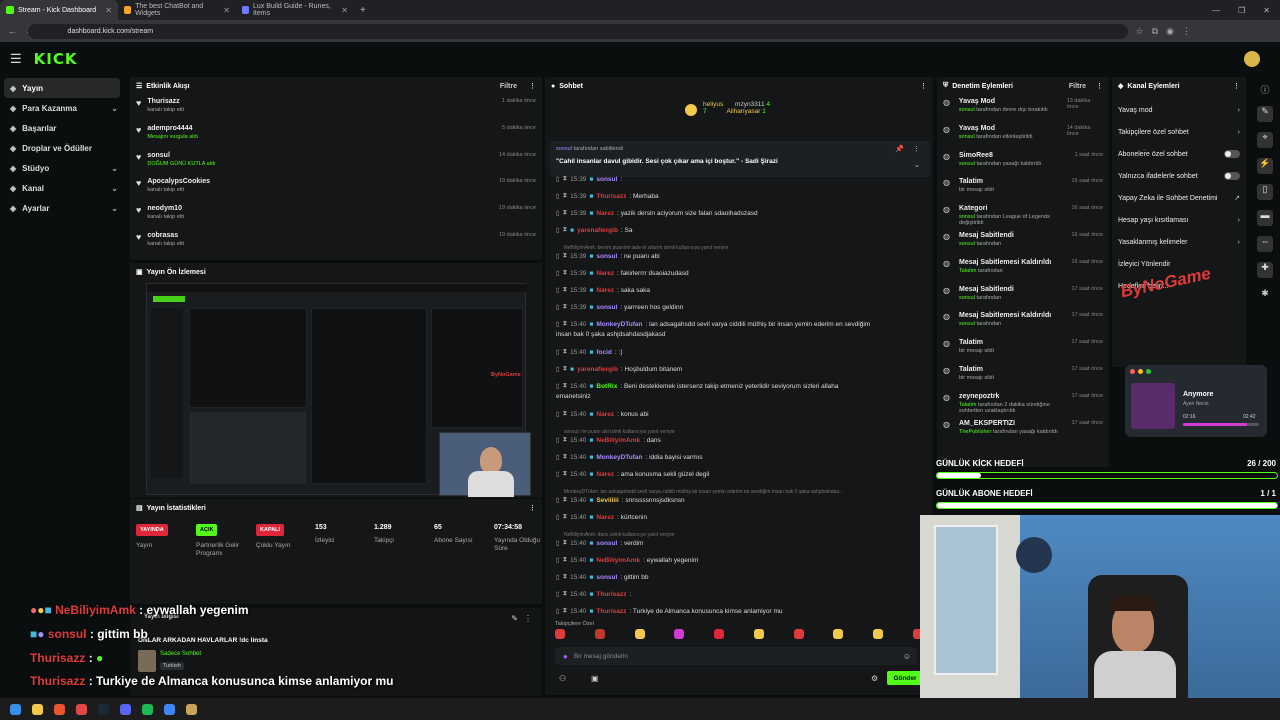  I want to click on league-client-icon, so click(191, 709).